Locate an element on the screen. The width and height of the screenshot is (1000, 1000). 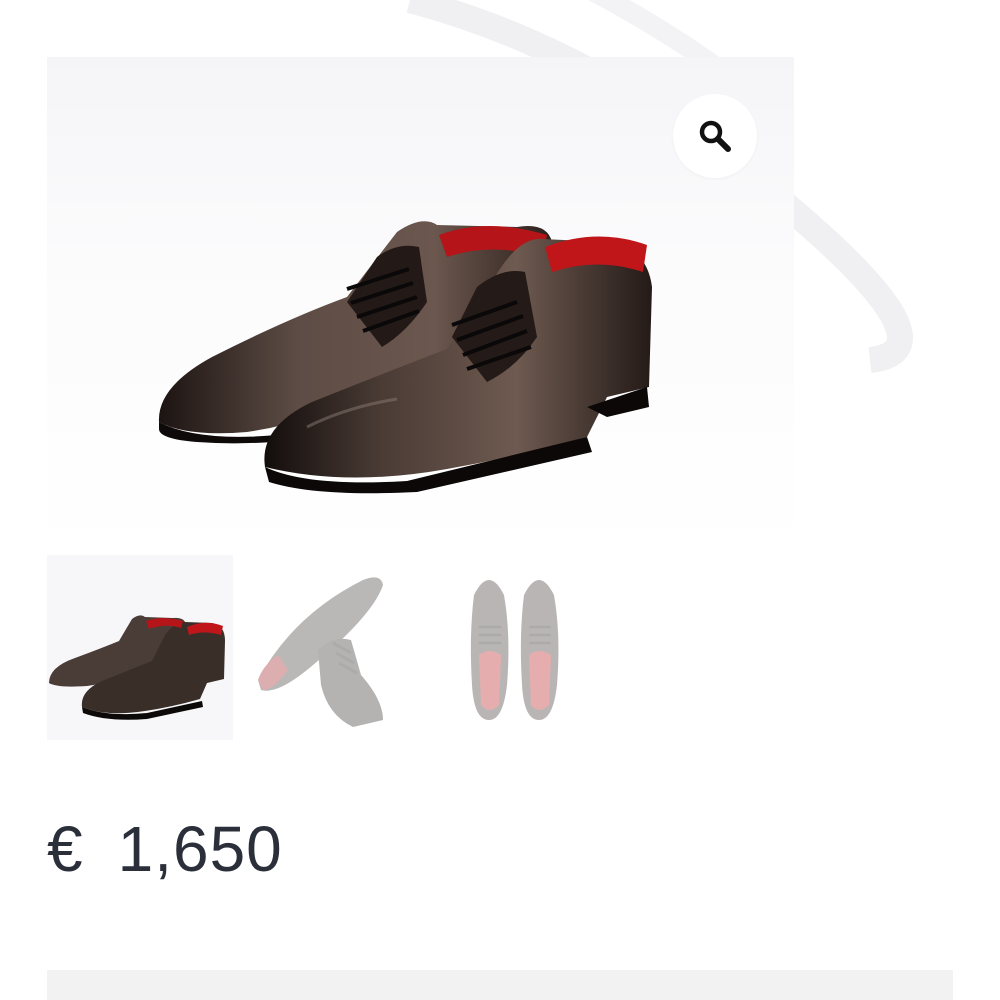
thumbnail-top-view is located at coordinates (512, 647).